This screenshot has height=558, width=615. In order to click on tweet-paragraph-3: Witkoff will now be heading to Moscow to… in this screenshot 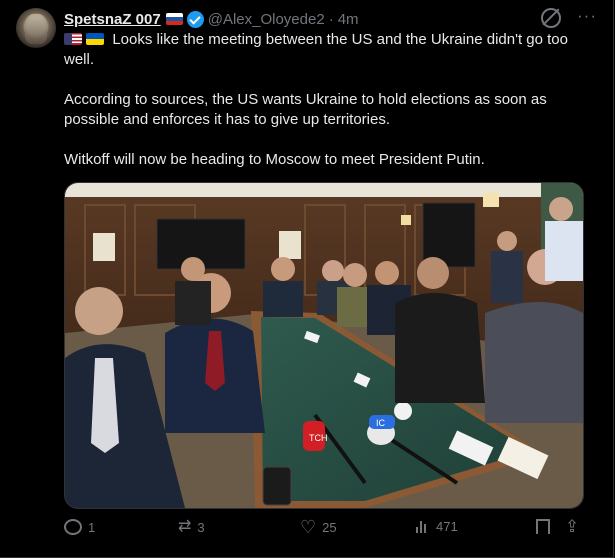, I will do `click(274, 159)`.